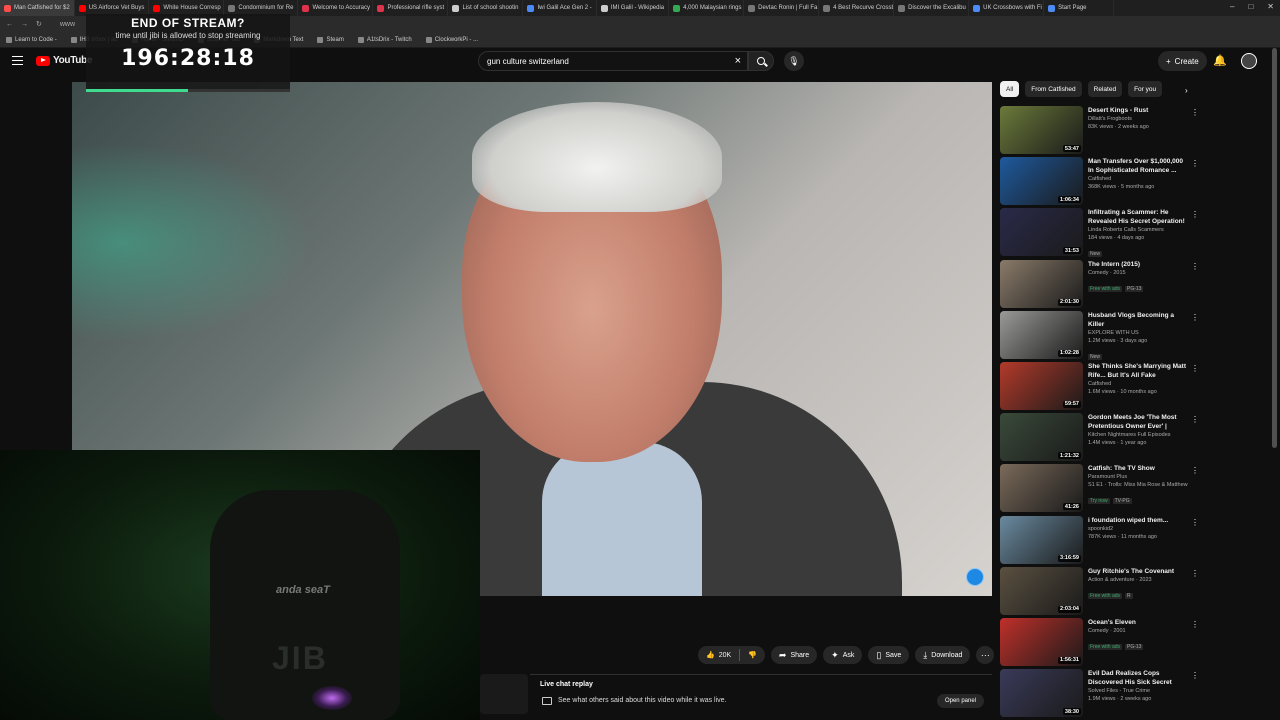  I want to click on browser-tab: Man Catfished for $2, so click(37, 8).